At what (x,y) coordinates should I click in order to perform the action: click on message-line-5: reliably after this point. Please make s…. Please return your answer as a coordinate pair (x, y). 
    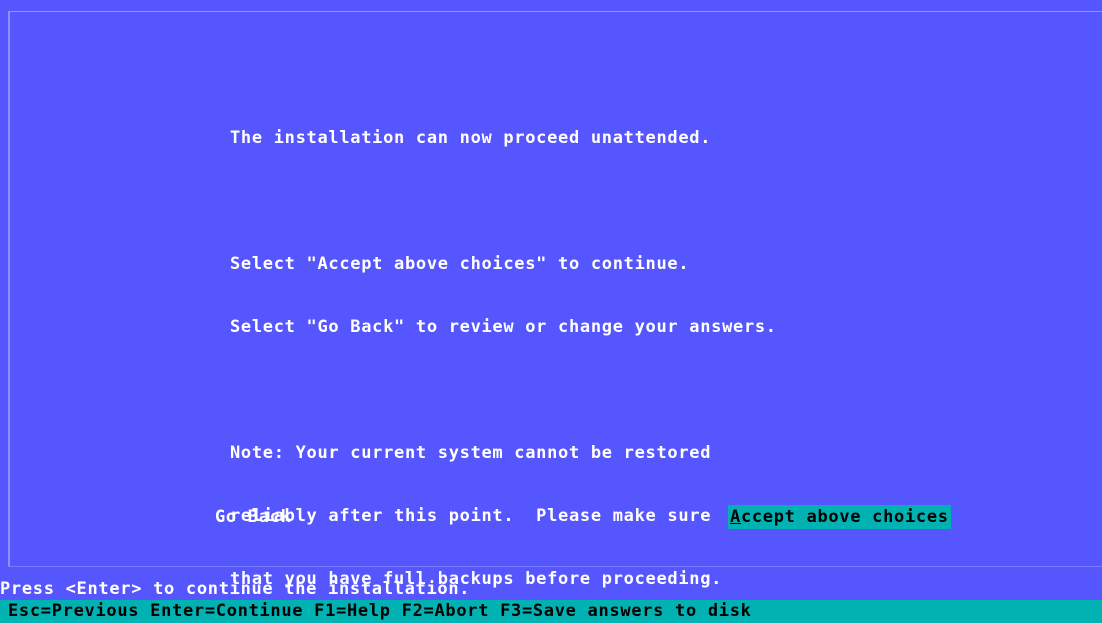
    Looking at the image, I should click on (471, 516).